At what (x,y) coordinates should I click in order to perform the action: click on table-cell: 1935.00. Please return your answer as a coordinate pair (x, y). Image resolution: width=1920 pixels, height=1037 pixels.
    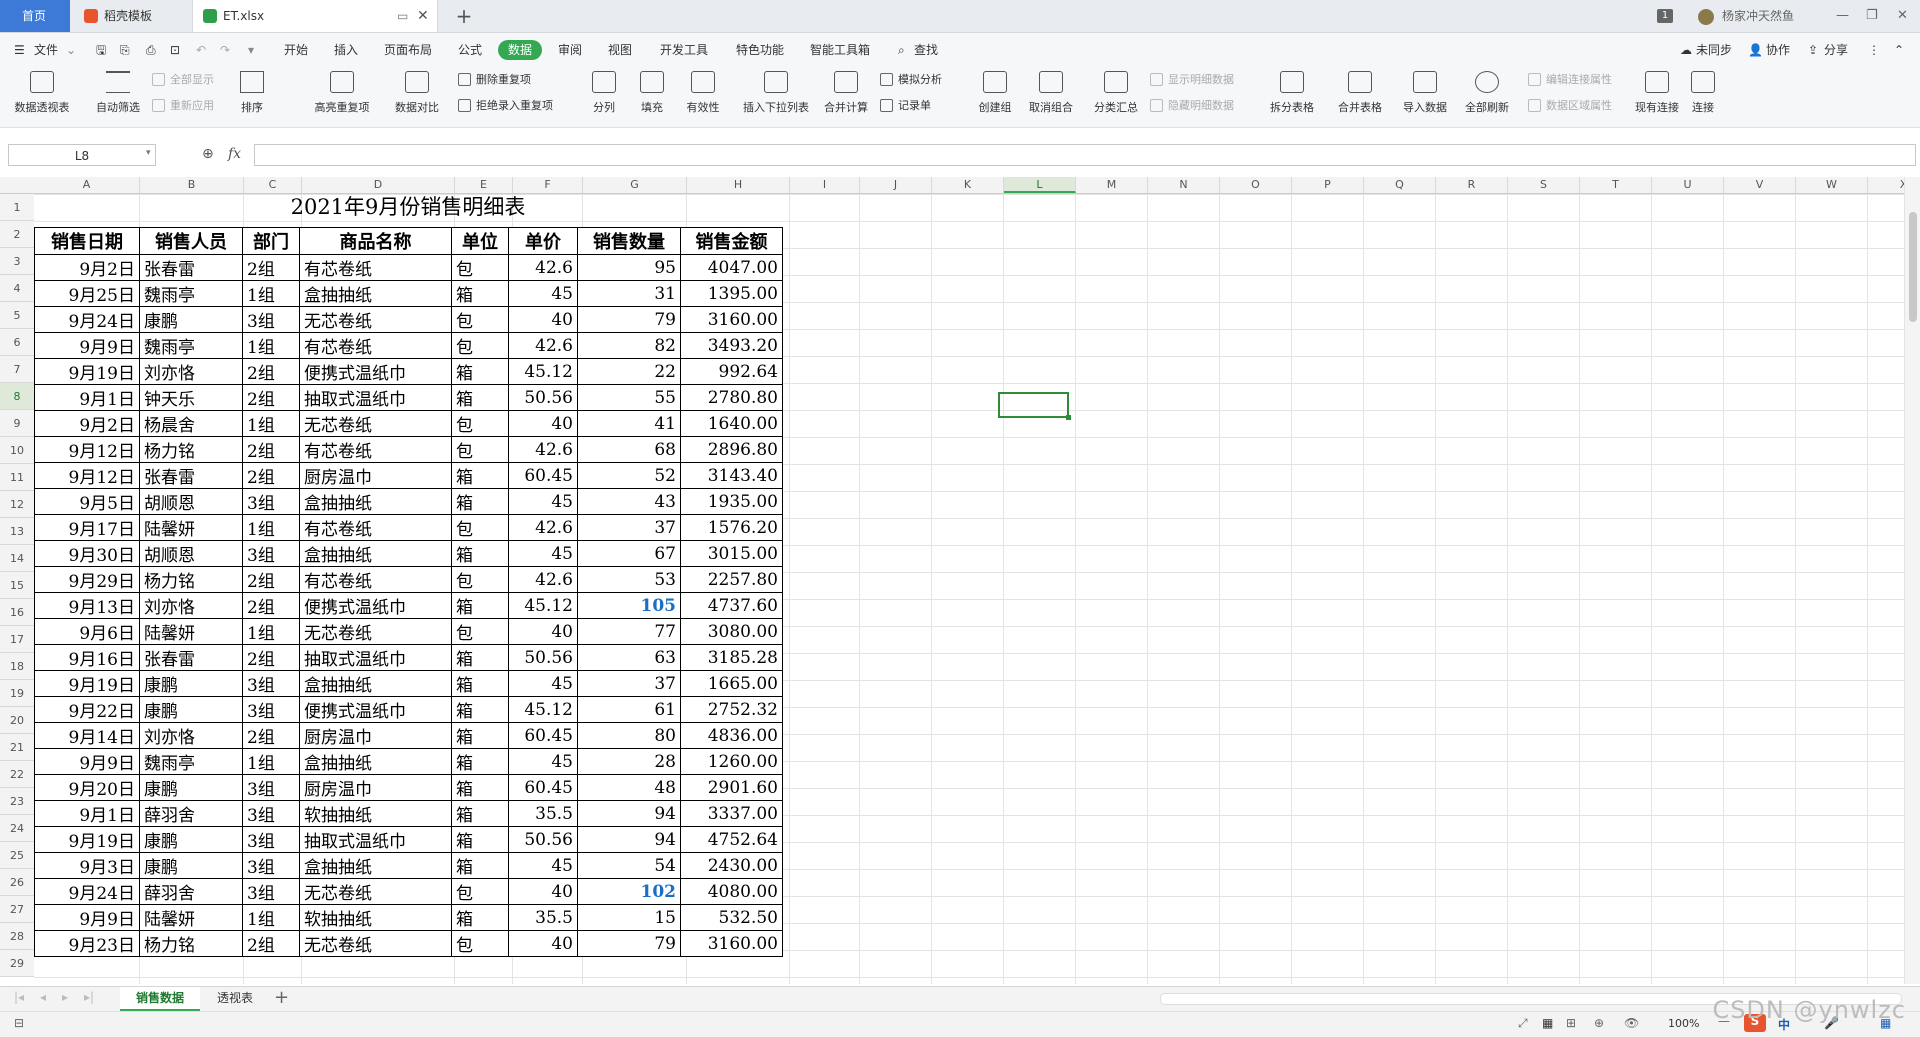
    Looking at the image, I should click on (731, 501).